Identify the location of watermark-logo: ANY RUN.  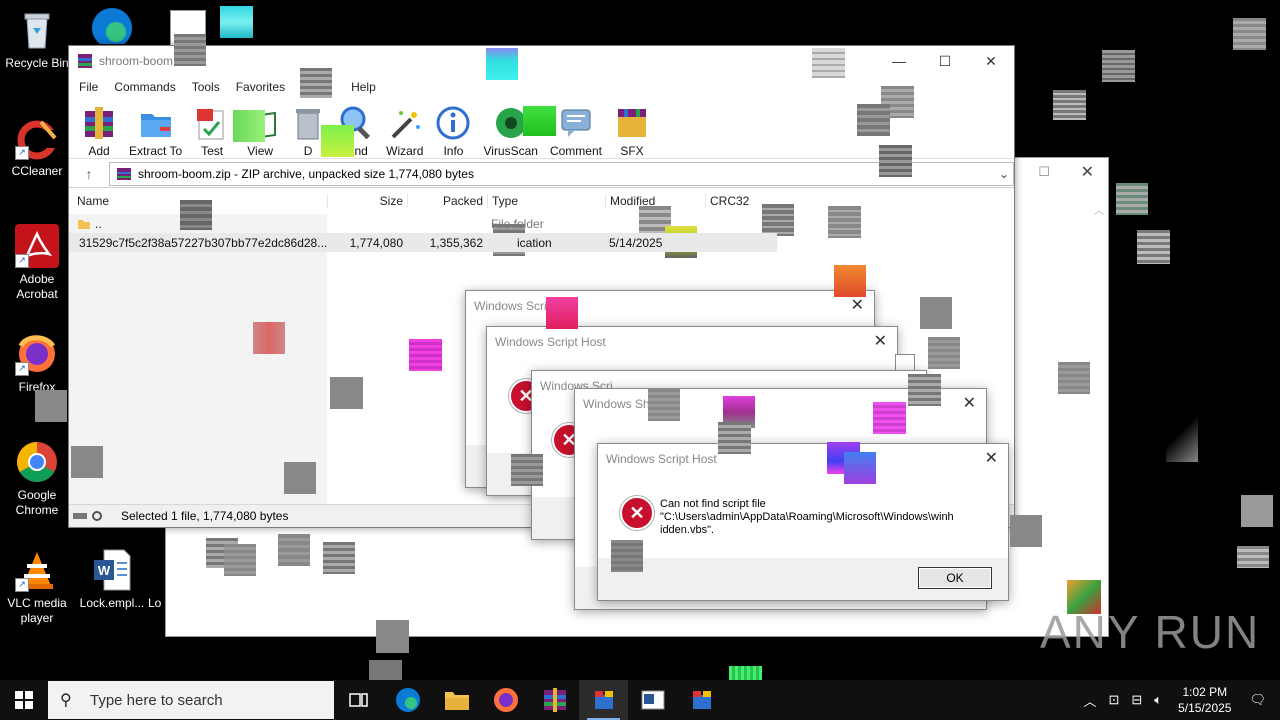
(1150, 632).